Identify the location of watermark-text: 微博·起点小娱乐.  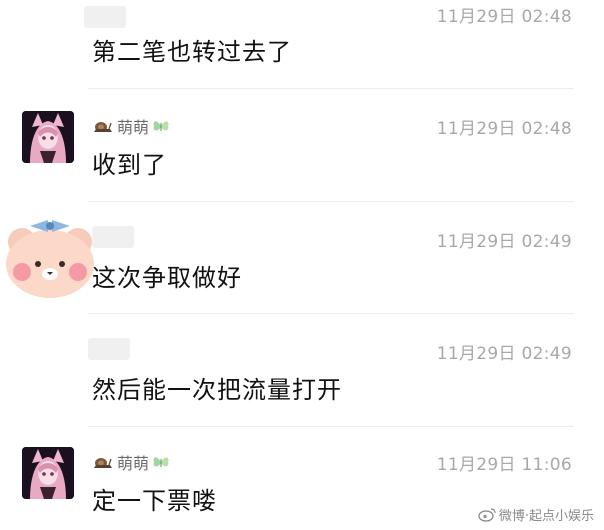
(546, 516).